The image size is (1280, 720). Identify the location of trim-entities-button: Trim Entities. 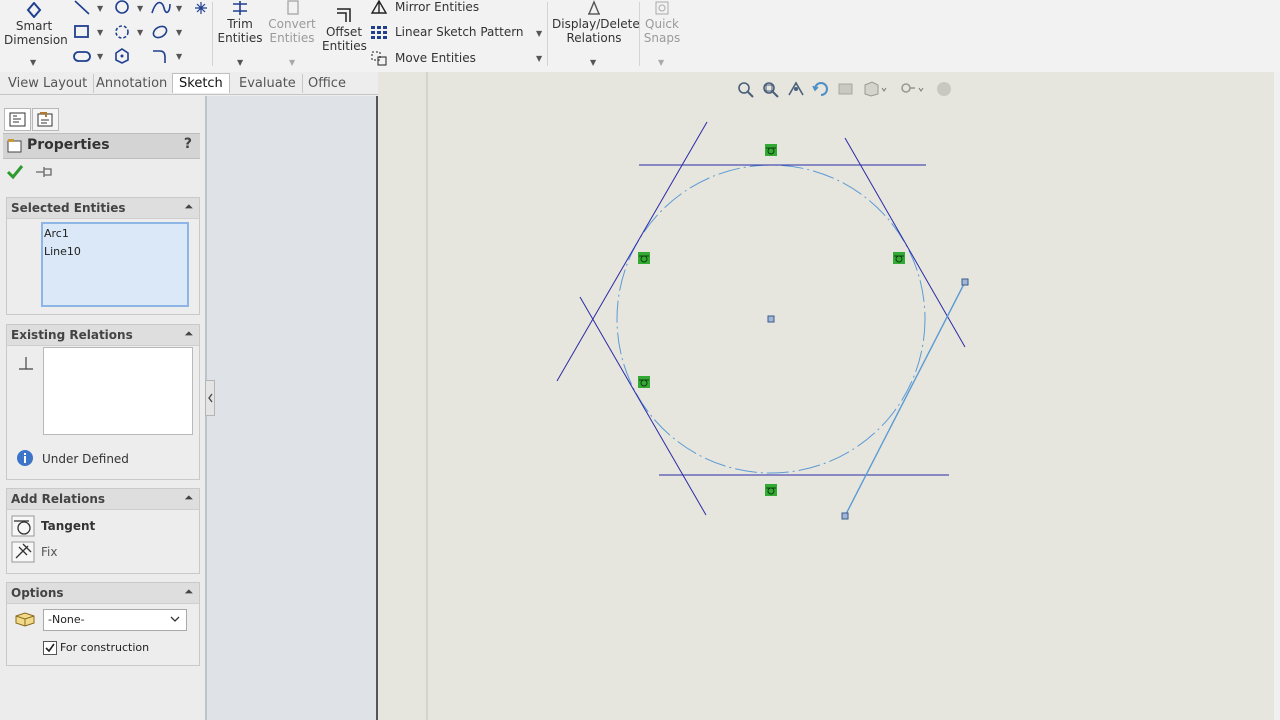
(240, 22).